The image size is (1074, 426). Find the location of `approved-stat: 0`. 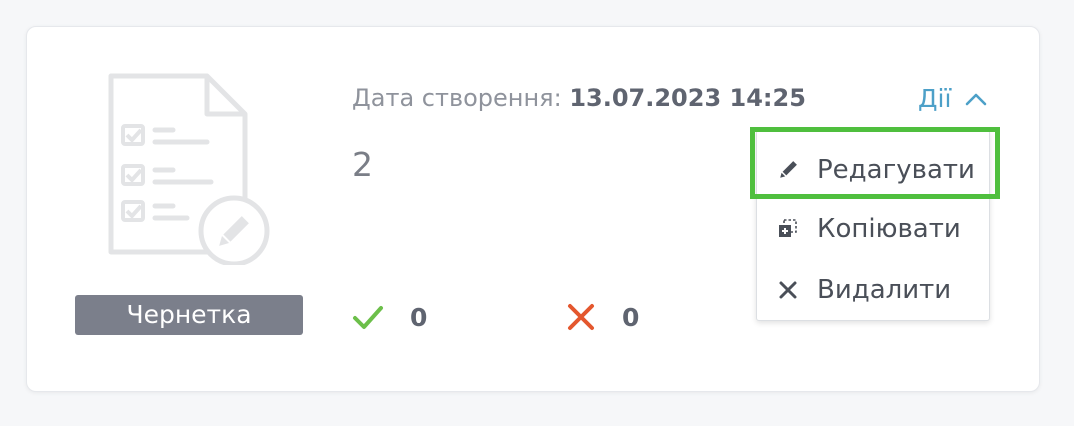

approved-stat: 0 is located at coordinates (389, 317).